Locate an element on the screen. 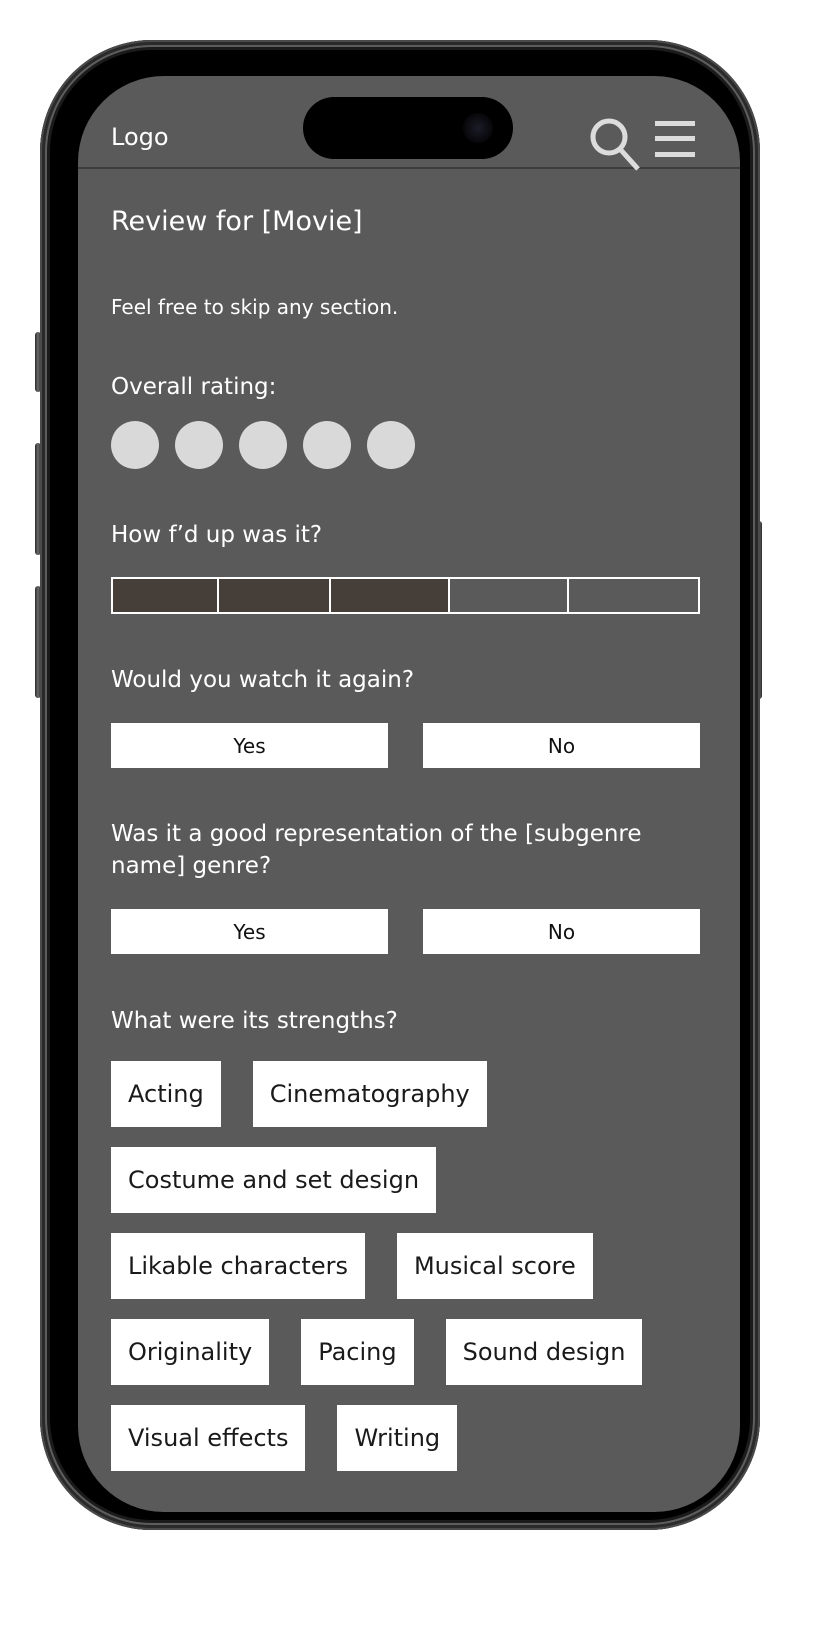 This screenshot has height=1634, width=829. chip-row: Visual effects Writing is located at coordinates (411, 1438).